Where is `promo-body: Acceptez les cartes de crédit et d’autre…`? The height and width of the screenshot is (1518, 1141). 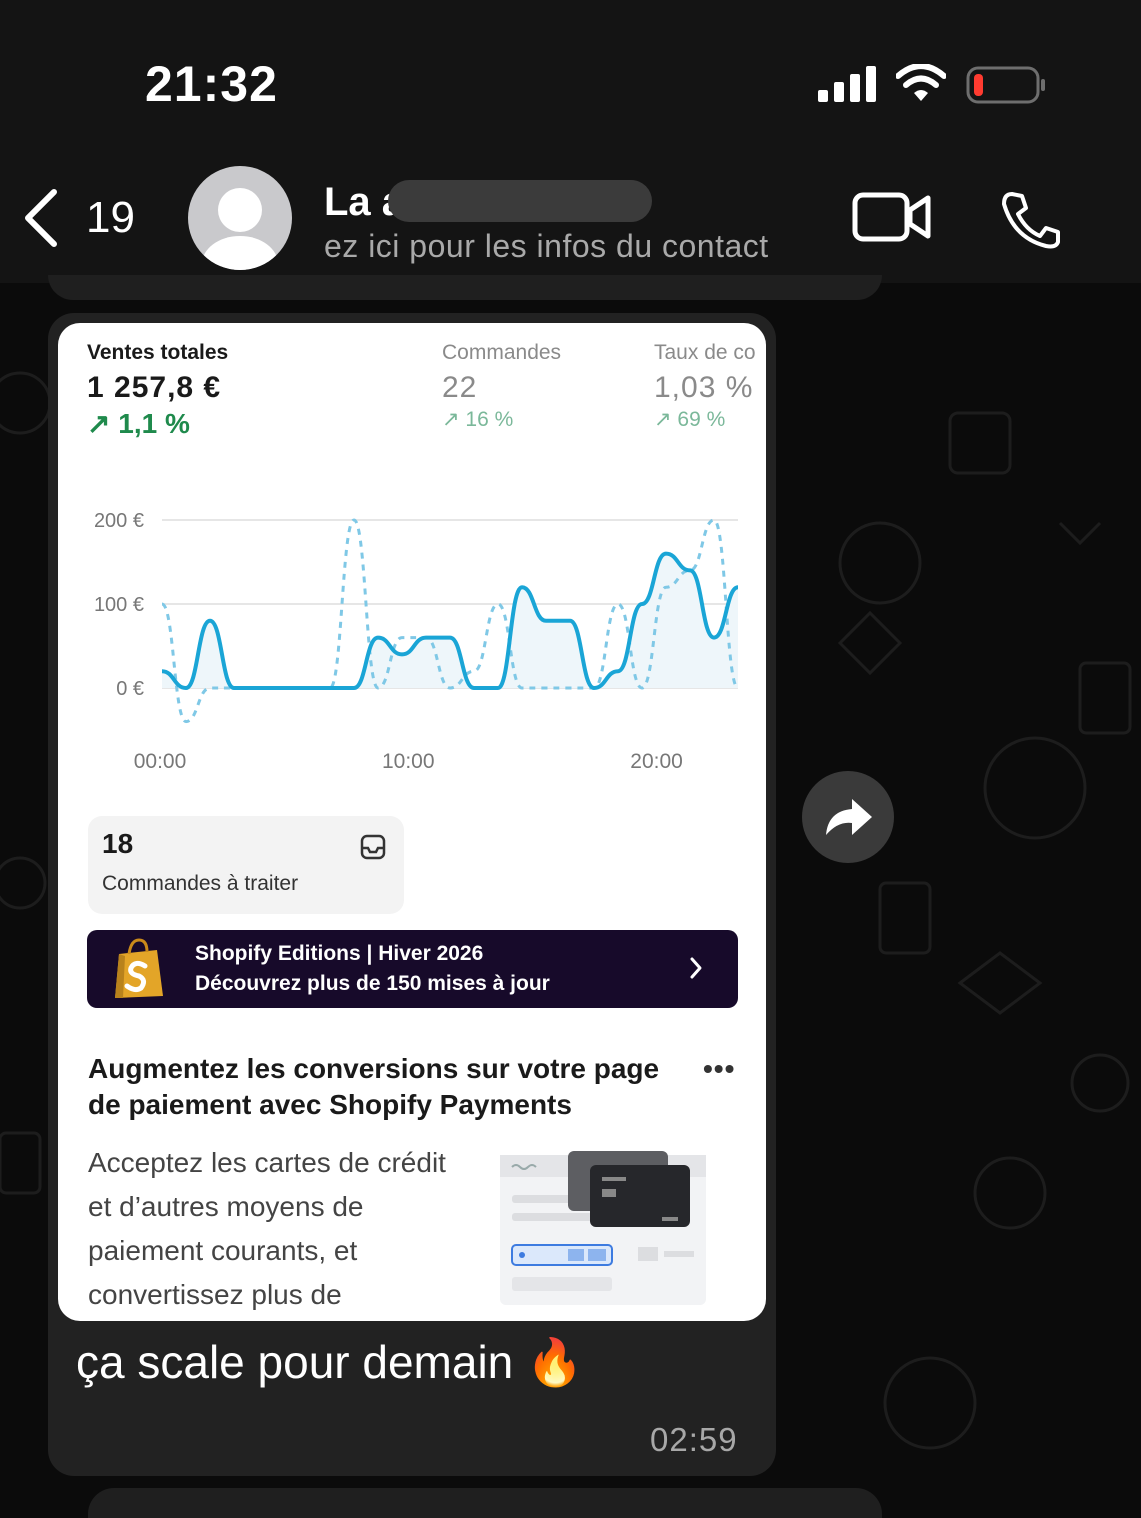
promo-body: Acceptez les cartes de crédit et d’autre… is located at coordinates (267, 1228).